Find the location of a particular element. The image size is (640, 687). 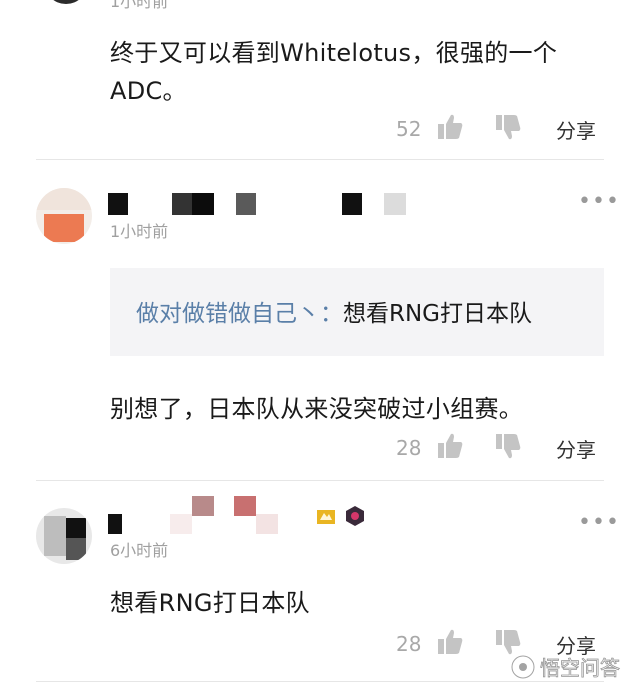

comment-text: 终于又可以看到Whitelotus，很强的一个 ADC。 is located at coordinates (334, 72).